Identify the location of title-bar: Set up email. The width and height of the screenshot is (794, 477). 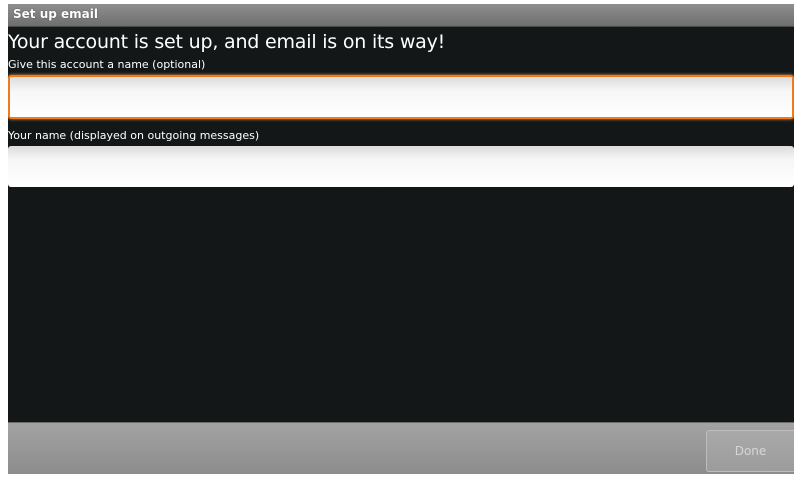
(401, 15).